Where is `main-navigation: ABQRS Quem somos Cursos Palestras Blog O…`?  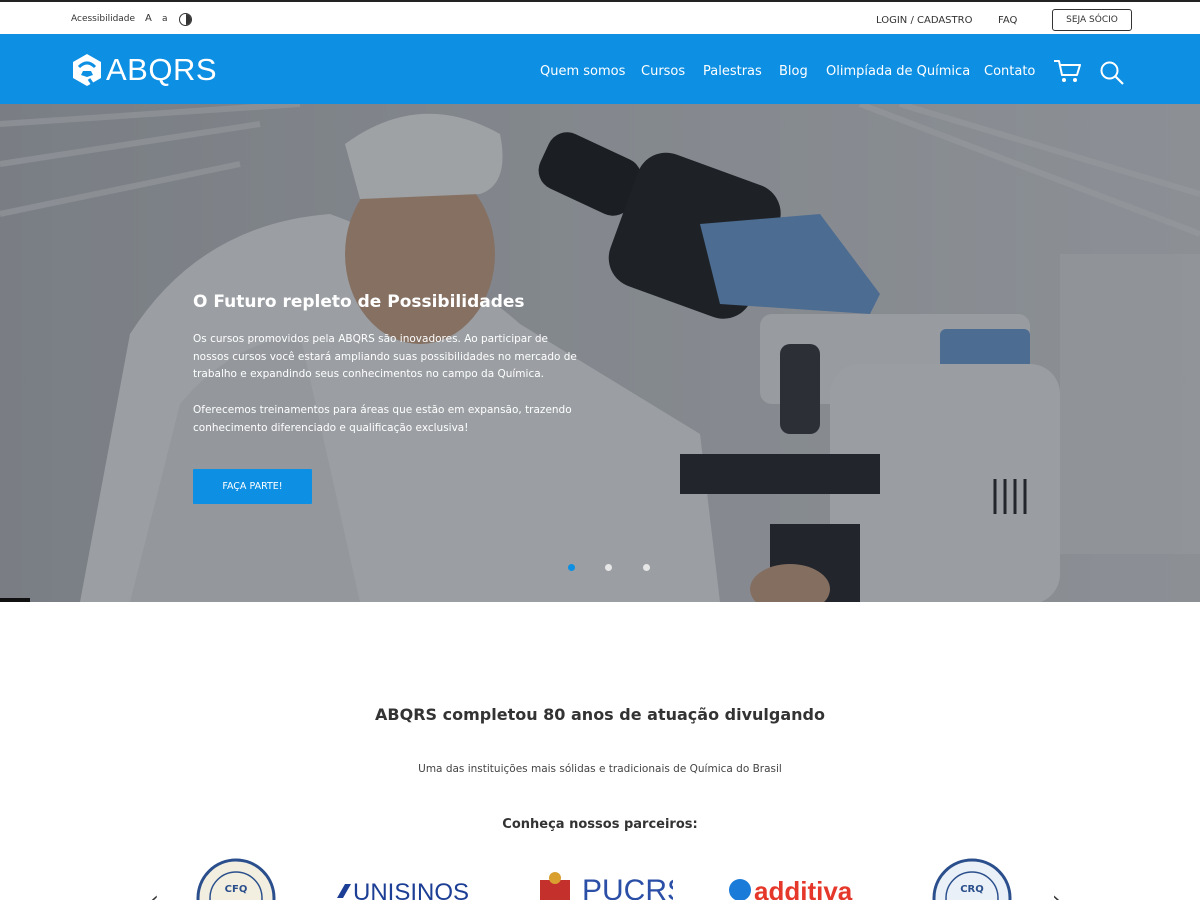
main-navigation: ABQRS Quem somos Cursos Palestras Blog O… is located at coordinates (600, 69).